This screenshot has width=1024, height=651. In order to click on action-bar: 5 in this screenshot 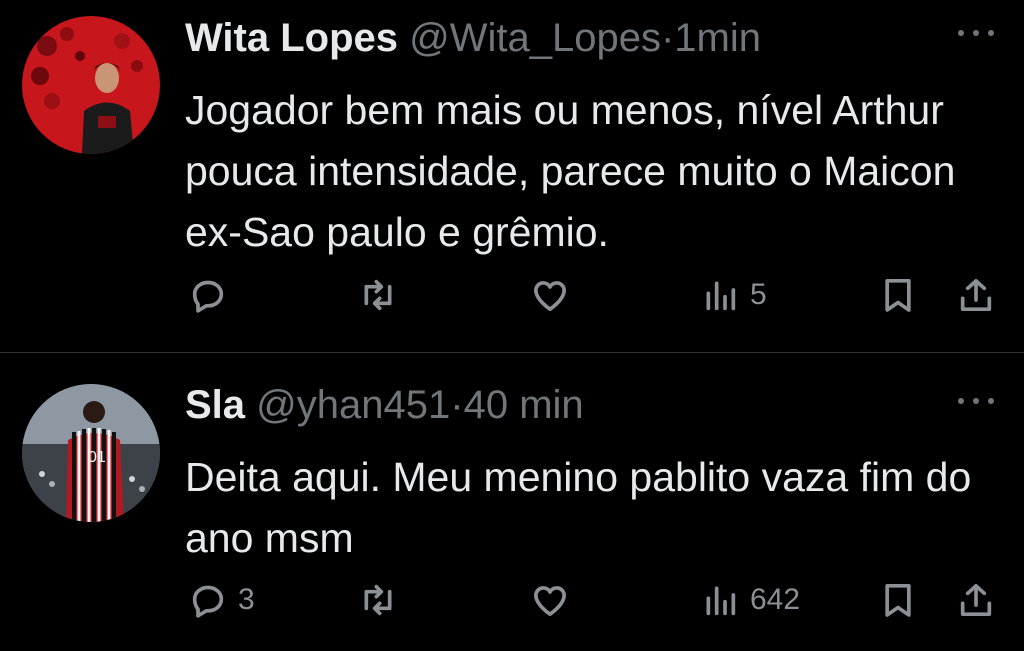, I will do `click(512, 295)`.